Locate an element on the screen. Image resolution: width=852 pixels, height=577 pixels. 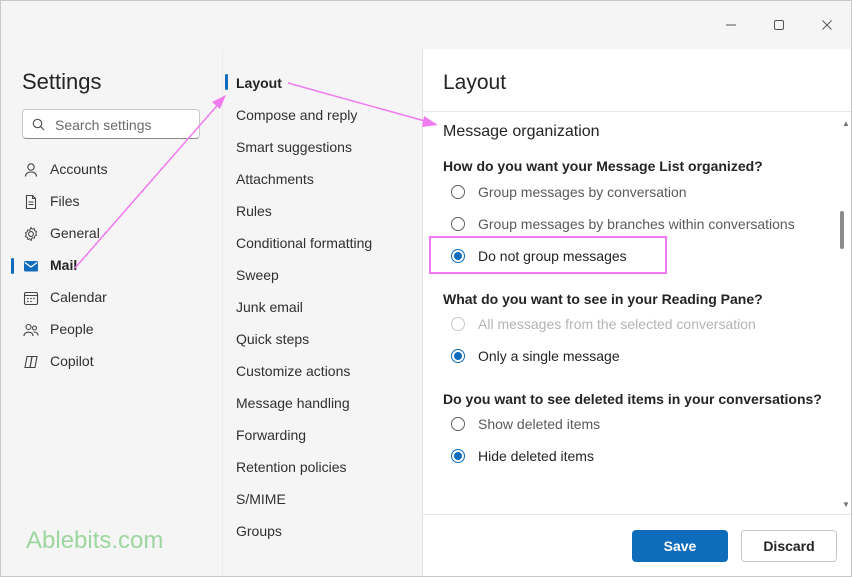
radio-single-message: Only a single message is located at coordinates (535, 356).